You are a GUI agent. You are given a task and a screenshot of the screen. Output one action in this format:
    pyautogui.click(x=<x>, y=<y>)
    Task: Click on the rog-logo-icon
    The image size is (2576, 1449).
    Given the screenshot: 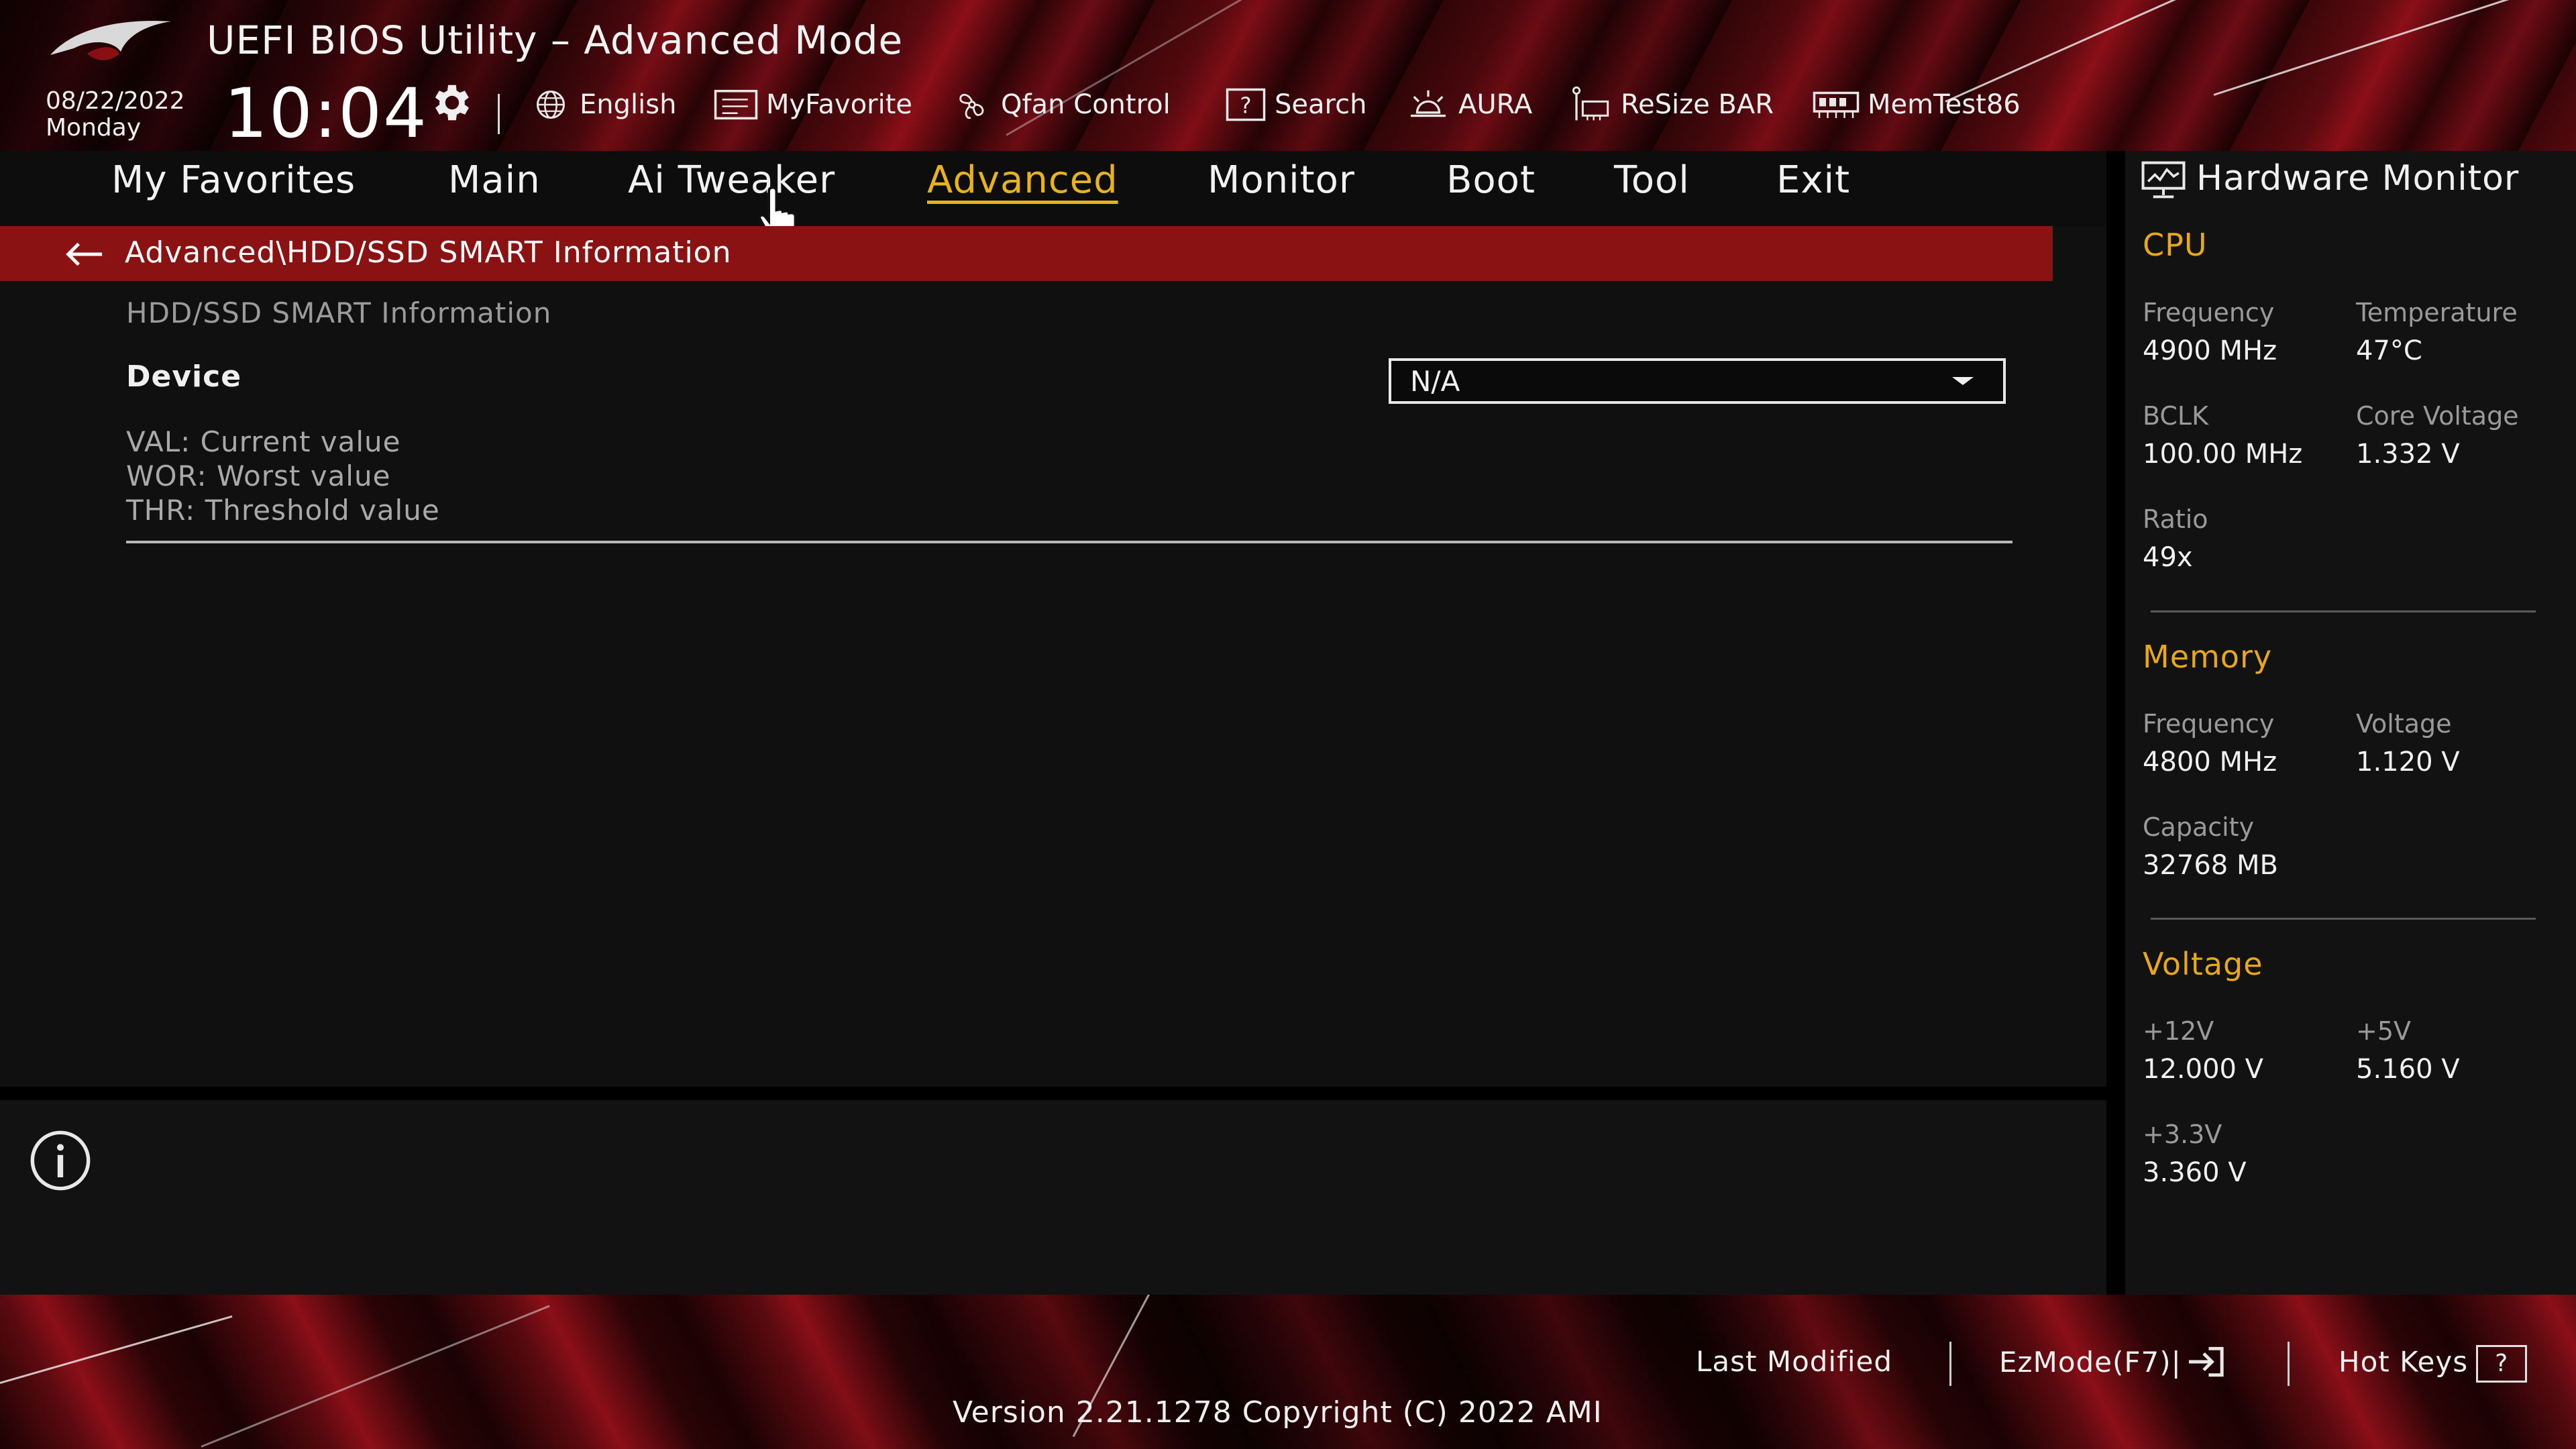 What is the action you would take?
    pyautogui.click(x=110, y=40)
    